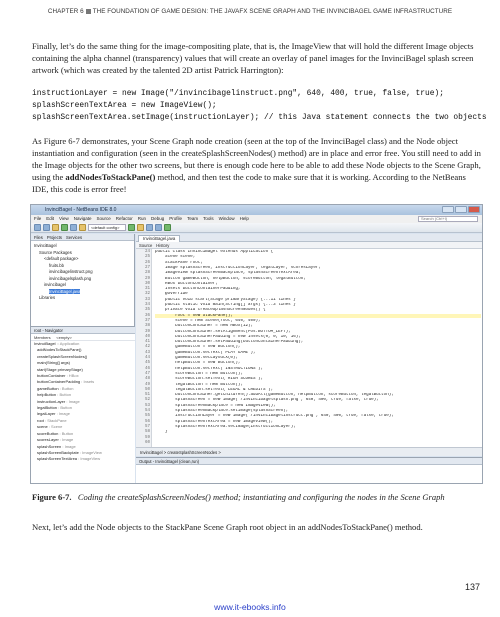  I want to click on line-number: 54, so click(147, 411).